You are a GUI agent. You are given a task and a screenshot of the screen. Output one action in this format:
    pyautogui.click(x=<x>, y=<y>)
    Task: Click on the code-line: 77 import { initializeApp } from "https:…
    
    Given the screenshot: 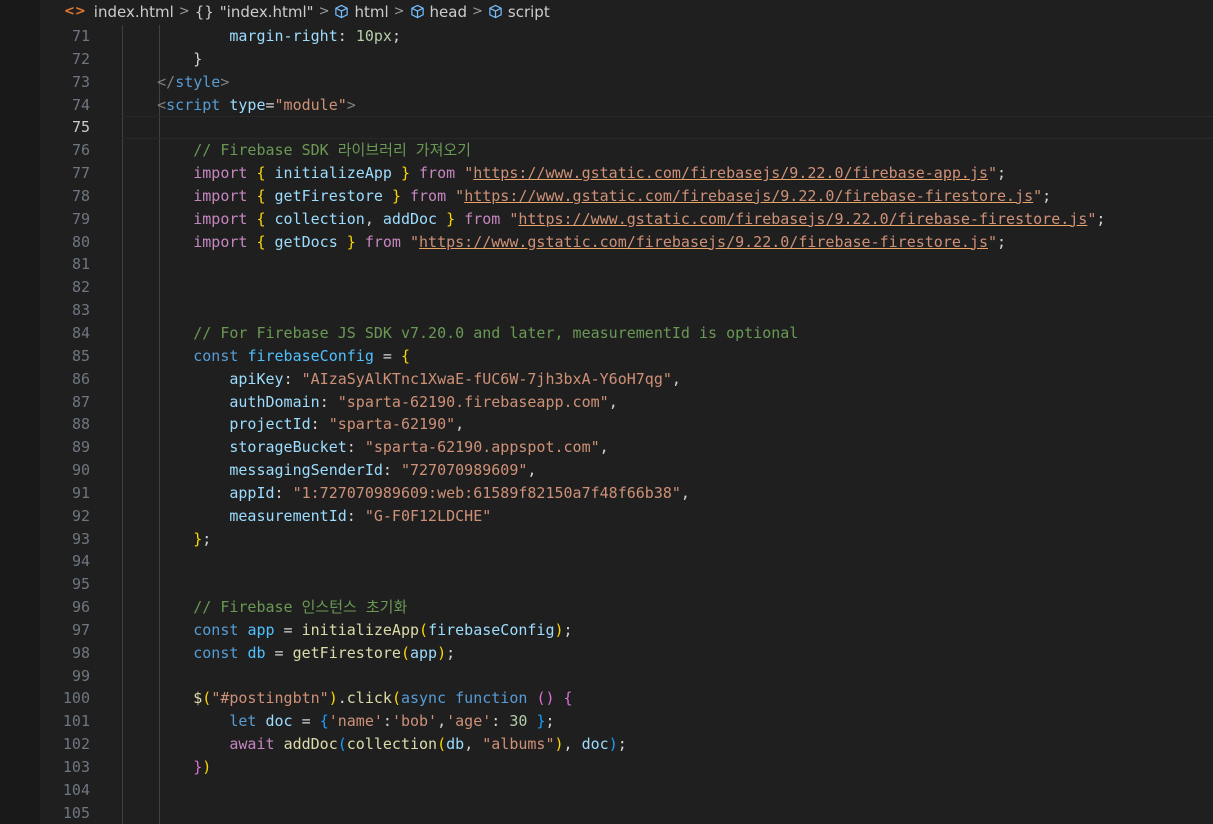 What is the action you would take?
    pyautogui.click(x=626, y=173)
    